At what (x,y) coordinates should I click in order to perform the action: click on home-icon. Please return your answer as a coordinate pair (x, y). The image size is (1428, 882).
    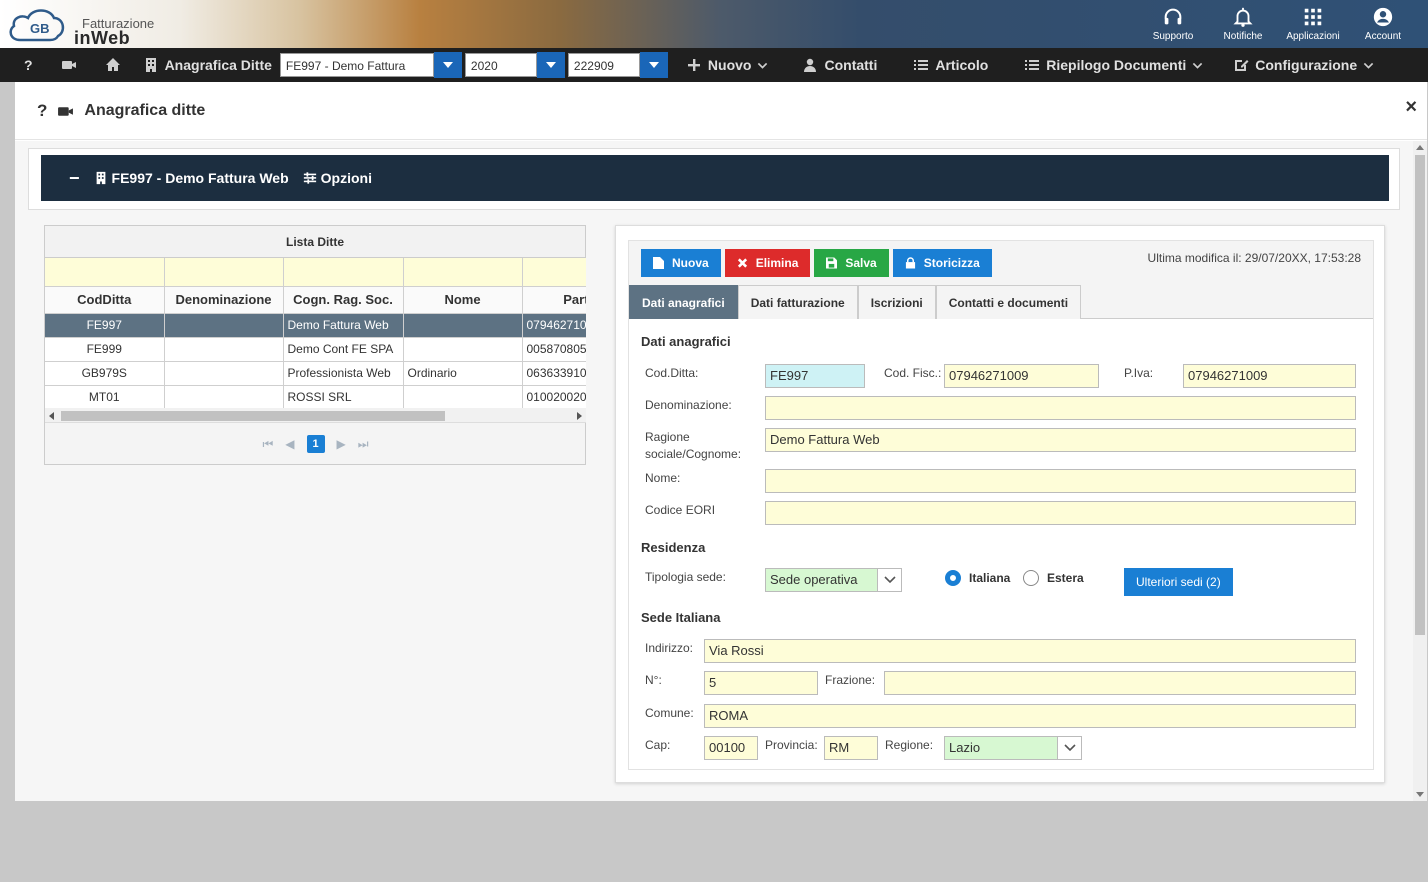
    Looking at the image, I should click on (112, 64).